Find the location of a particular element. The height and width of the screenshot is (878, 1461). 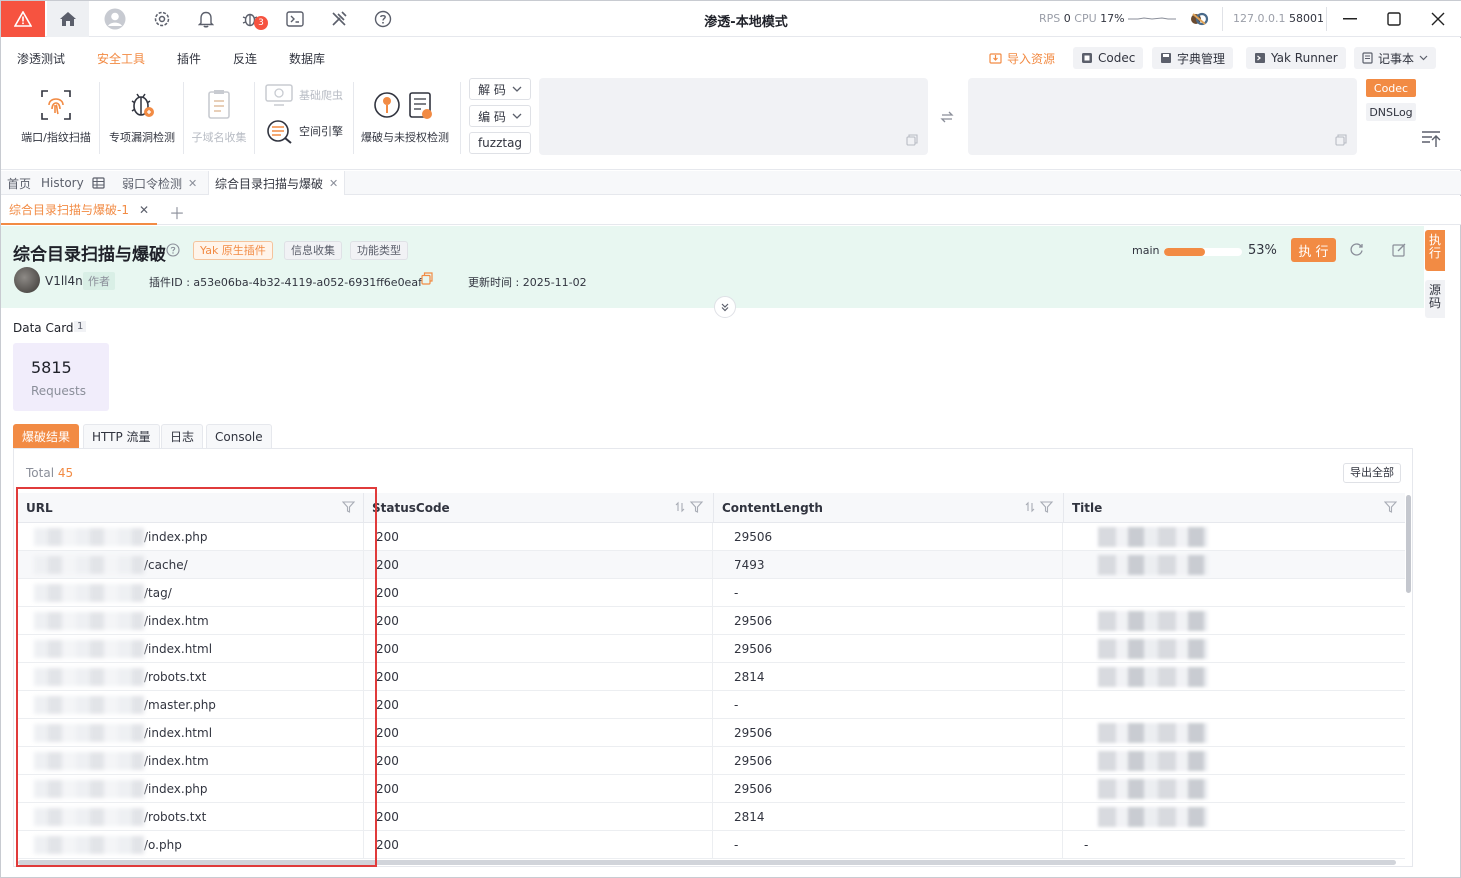

settings-gear-icon is located at coordinates (162, 19).